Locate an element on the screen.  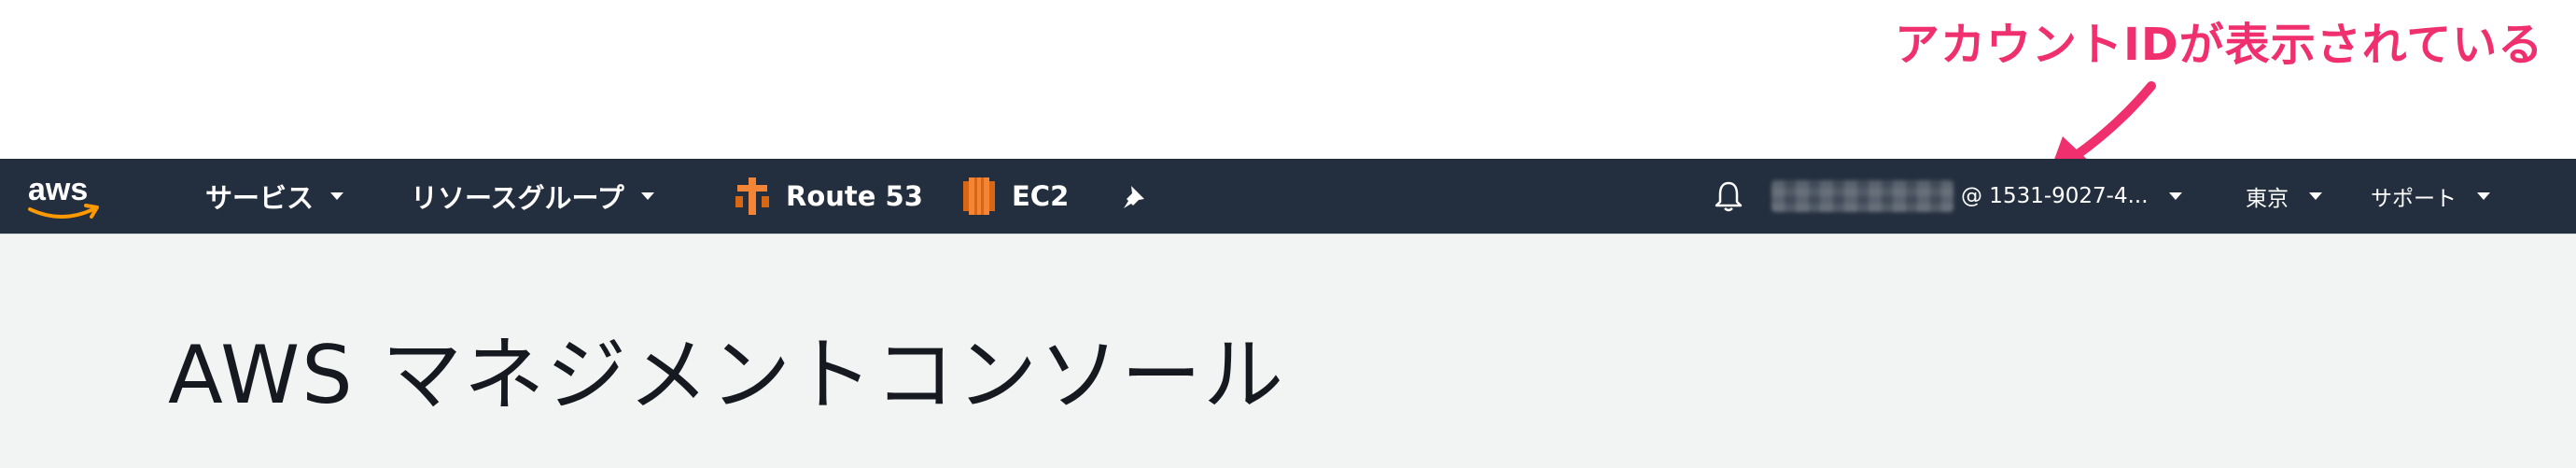
aws-logo-icon: aws is located at coordinates (63, 195).